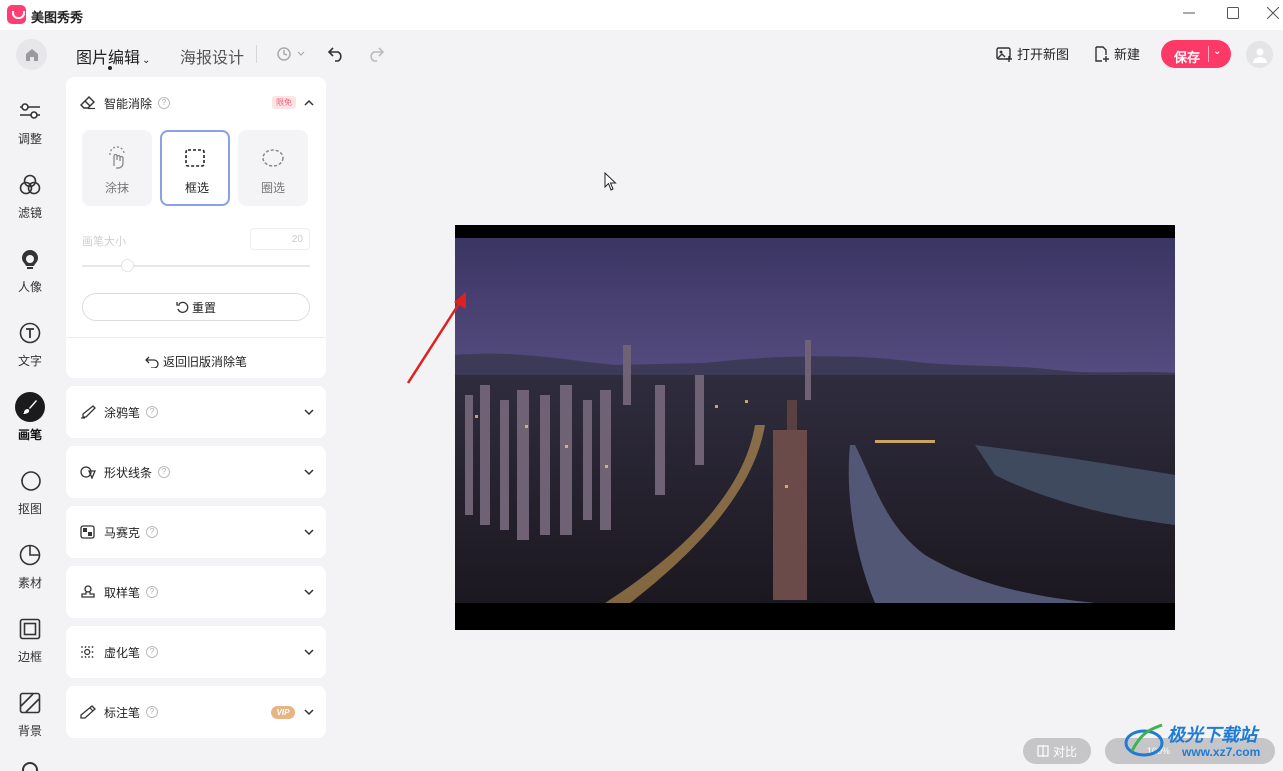 The width and height of the screenshot is (1283, 771). I want to click on nav-label: 抠图, so click(29, 509).